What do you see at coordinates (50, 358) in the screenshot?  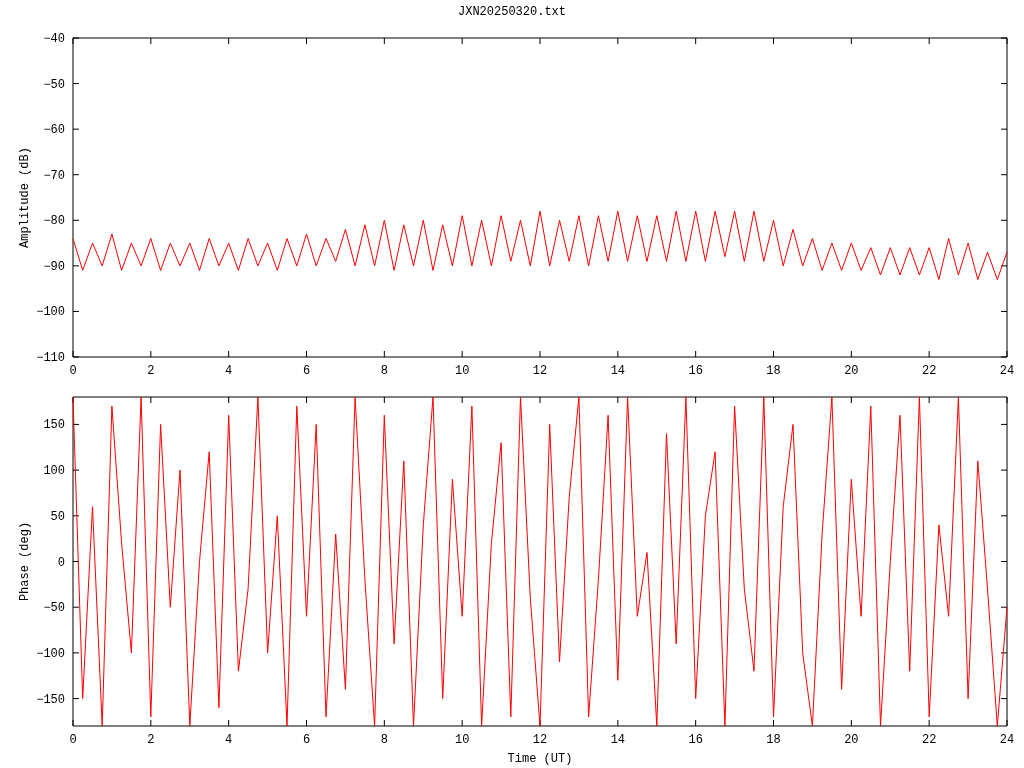 I see `axis-tick-label: −110` at bounding box center [50, 358].